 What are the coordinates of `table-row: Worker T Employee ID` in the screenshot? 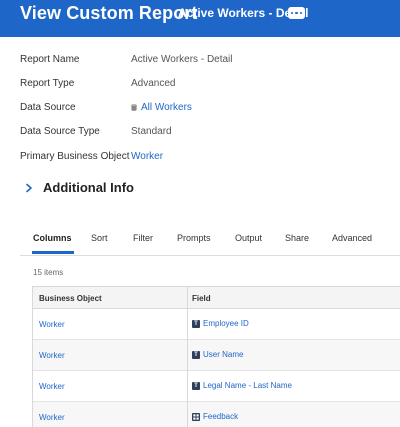 It's located at (216, 324).